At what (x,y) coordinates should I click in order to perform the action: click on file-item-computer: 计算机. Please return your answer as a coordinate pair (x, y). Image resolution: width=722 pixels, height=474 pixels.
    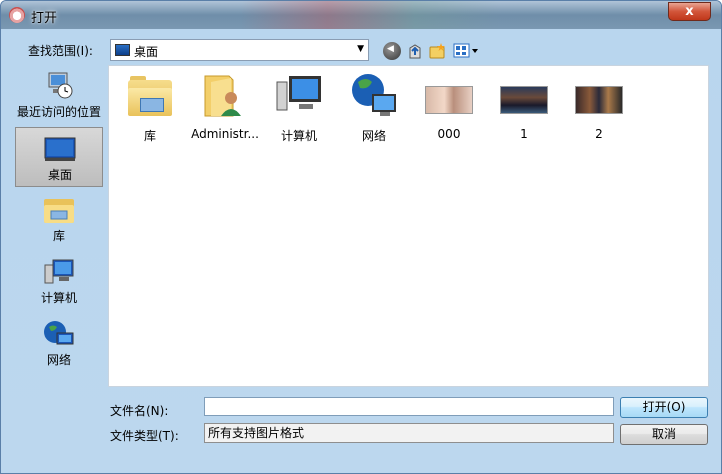
    Looking at the image, I should click on (299, 107).